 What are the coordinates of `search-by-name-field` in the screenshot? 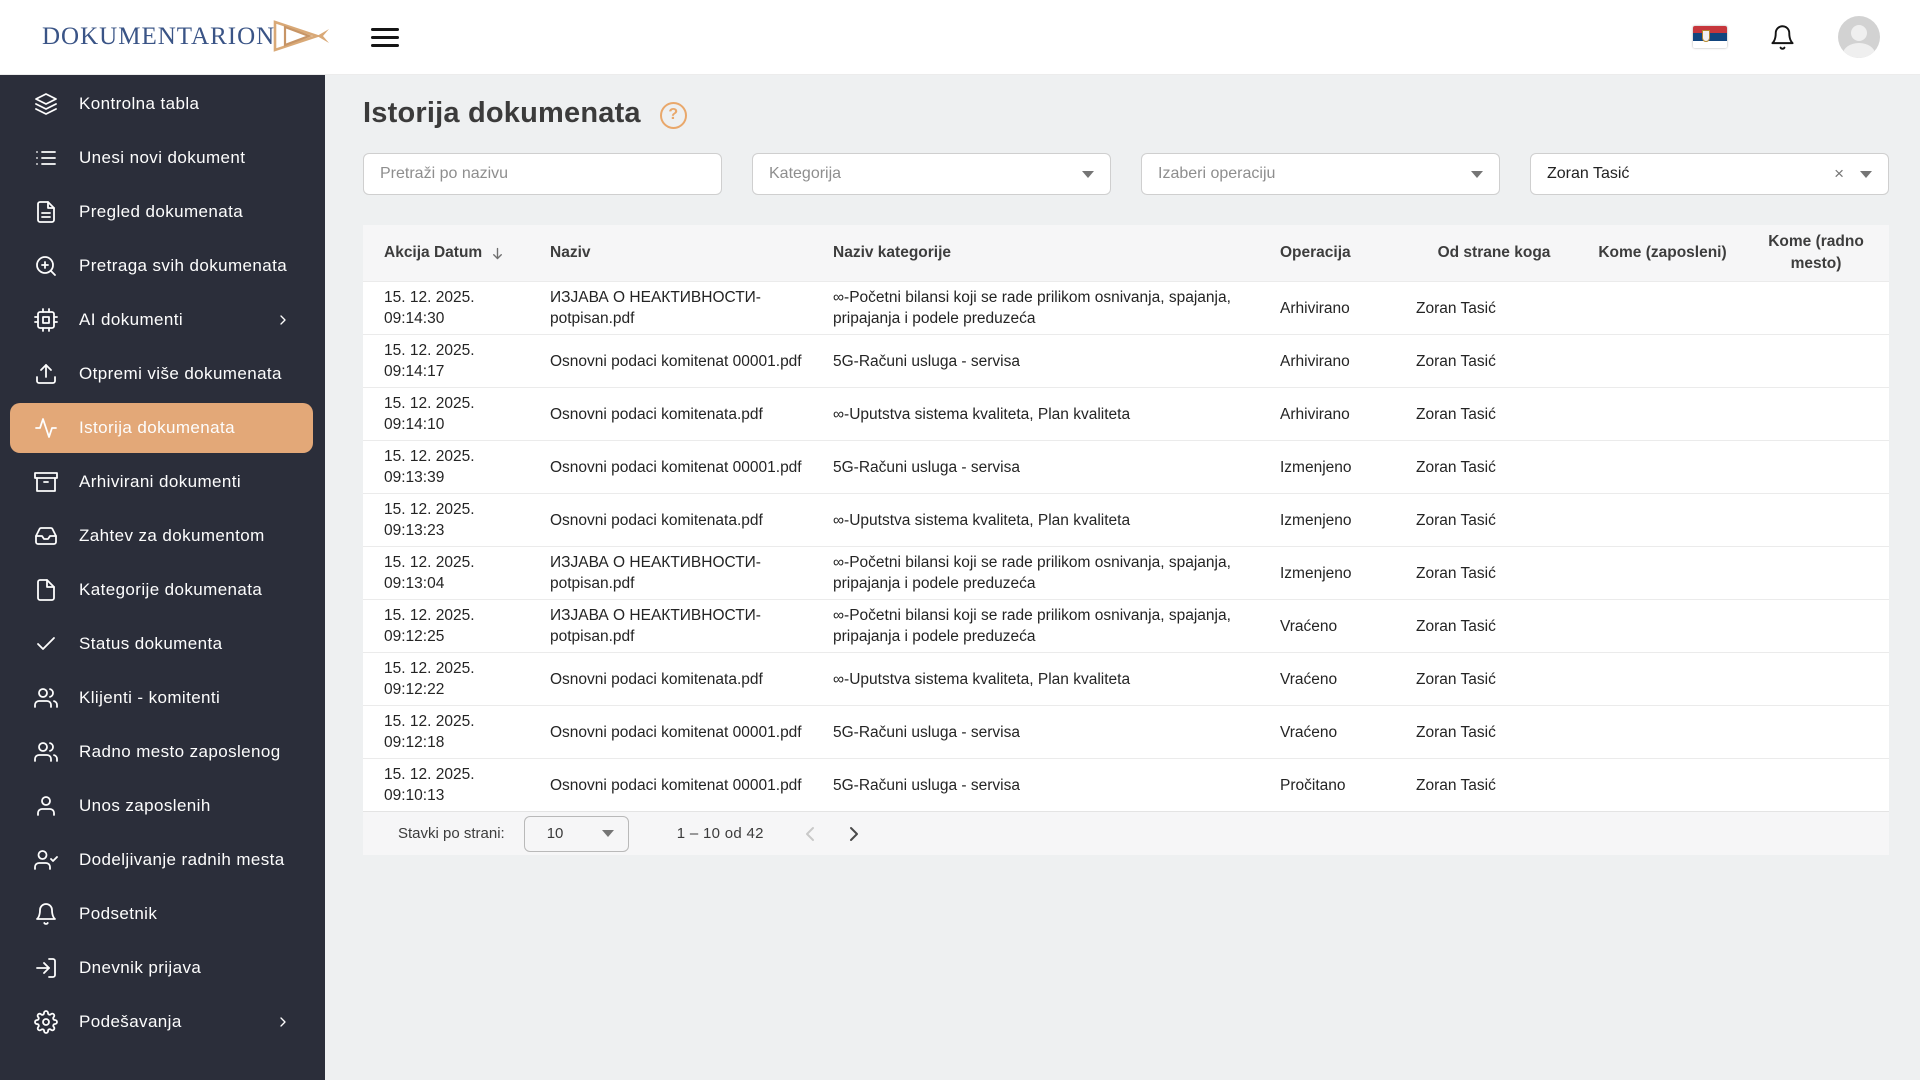 It's located at (542, 174).